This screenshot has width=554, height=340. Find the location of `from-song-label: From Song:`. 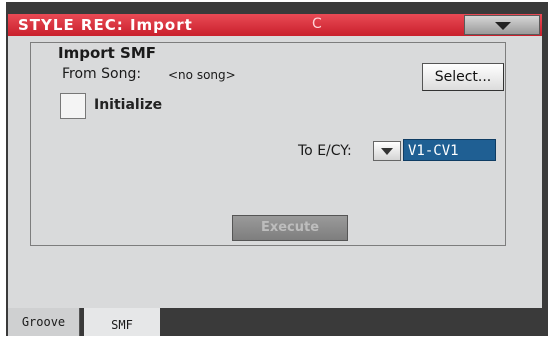

from-song-label: From Song: is located at coordinates (102, 74).